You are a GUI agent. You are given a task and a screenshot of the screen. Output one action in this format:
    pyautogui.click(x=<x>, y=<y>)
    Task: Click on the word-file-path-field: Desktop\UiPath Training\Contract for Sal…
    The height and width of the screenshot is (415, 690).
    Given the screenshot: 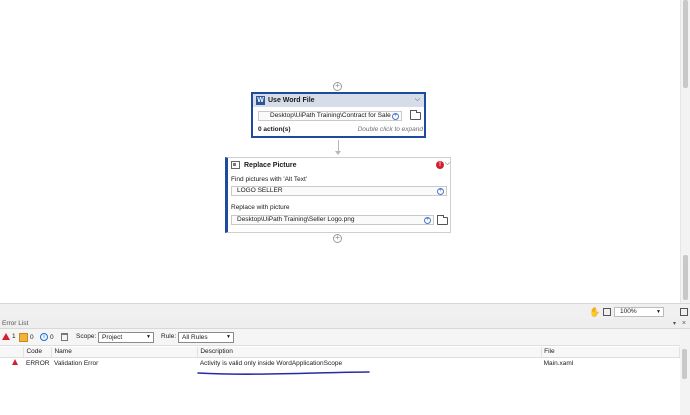 What is the action you would take?
    pyautogui.click(x=330, y=116)
    